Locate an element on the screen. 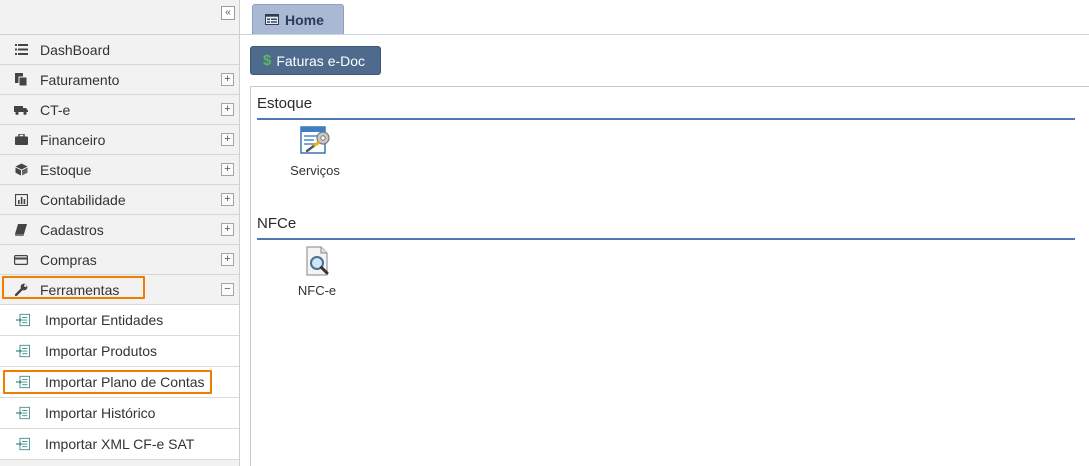  sidebar-subitem-importar-plano-de-contas: Importar Plano de Contas is located at coordinates (119, 382).